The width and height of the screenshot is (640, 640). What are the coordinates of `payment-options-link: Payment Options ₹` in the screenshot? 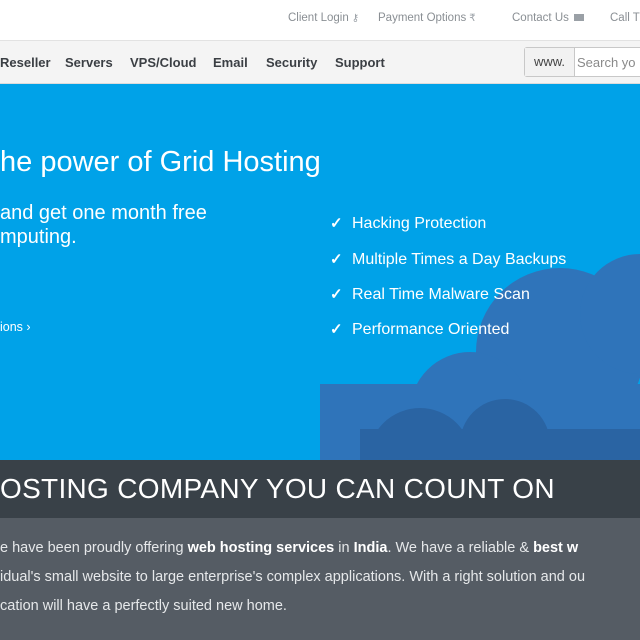 It's located at (427, 18).